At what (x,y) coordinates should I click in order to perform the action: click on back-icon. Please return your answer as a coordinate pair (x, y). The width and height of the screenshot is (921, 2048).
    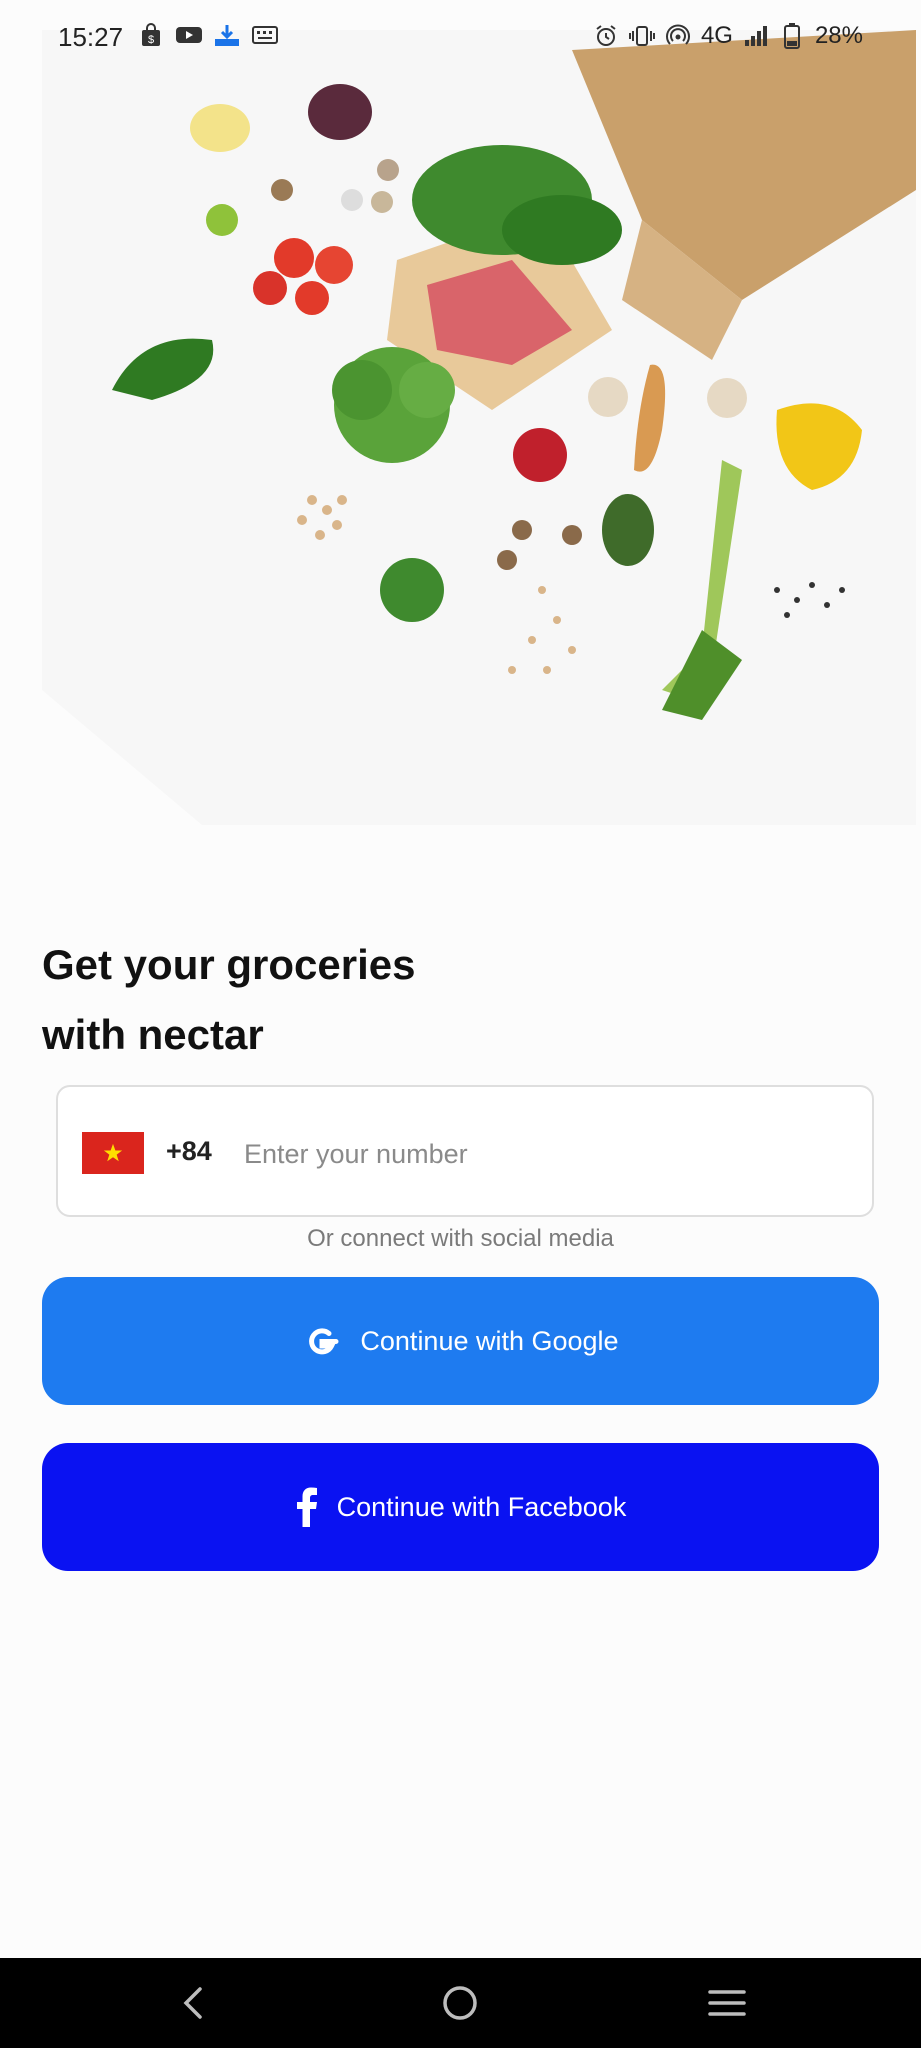
    Looking at the image, I should click on (193, 2003).